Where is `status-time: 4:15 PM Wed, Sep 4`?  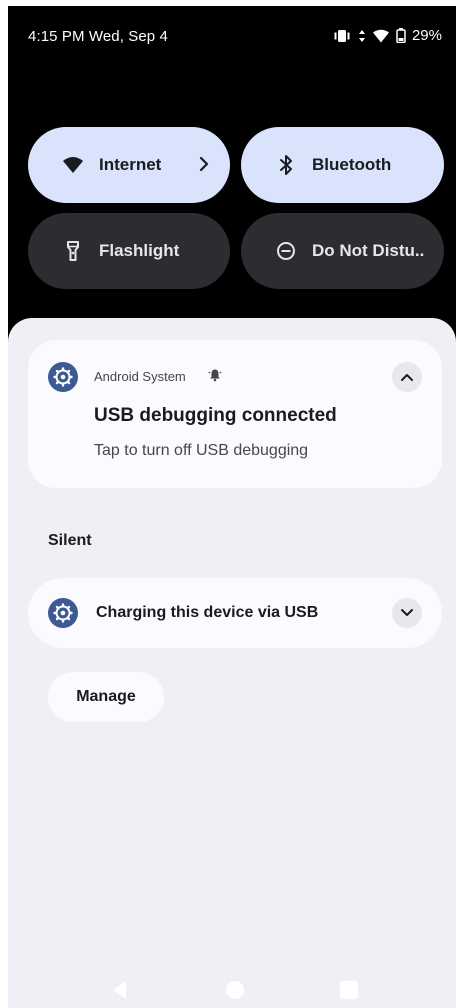
status-time: 4:15 PM Wed, Sep 4 is located at coordinates (98, 36).